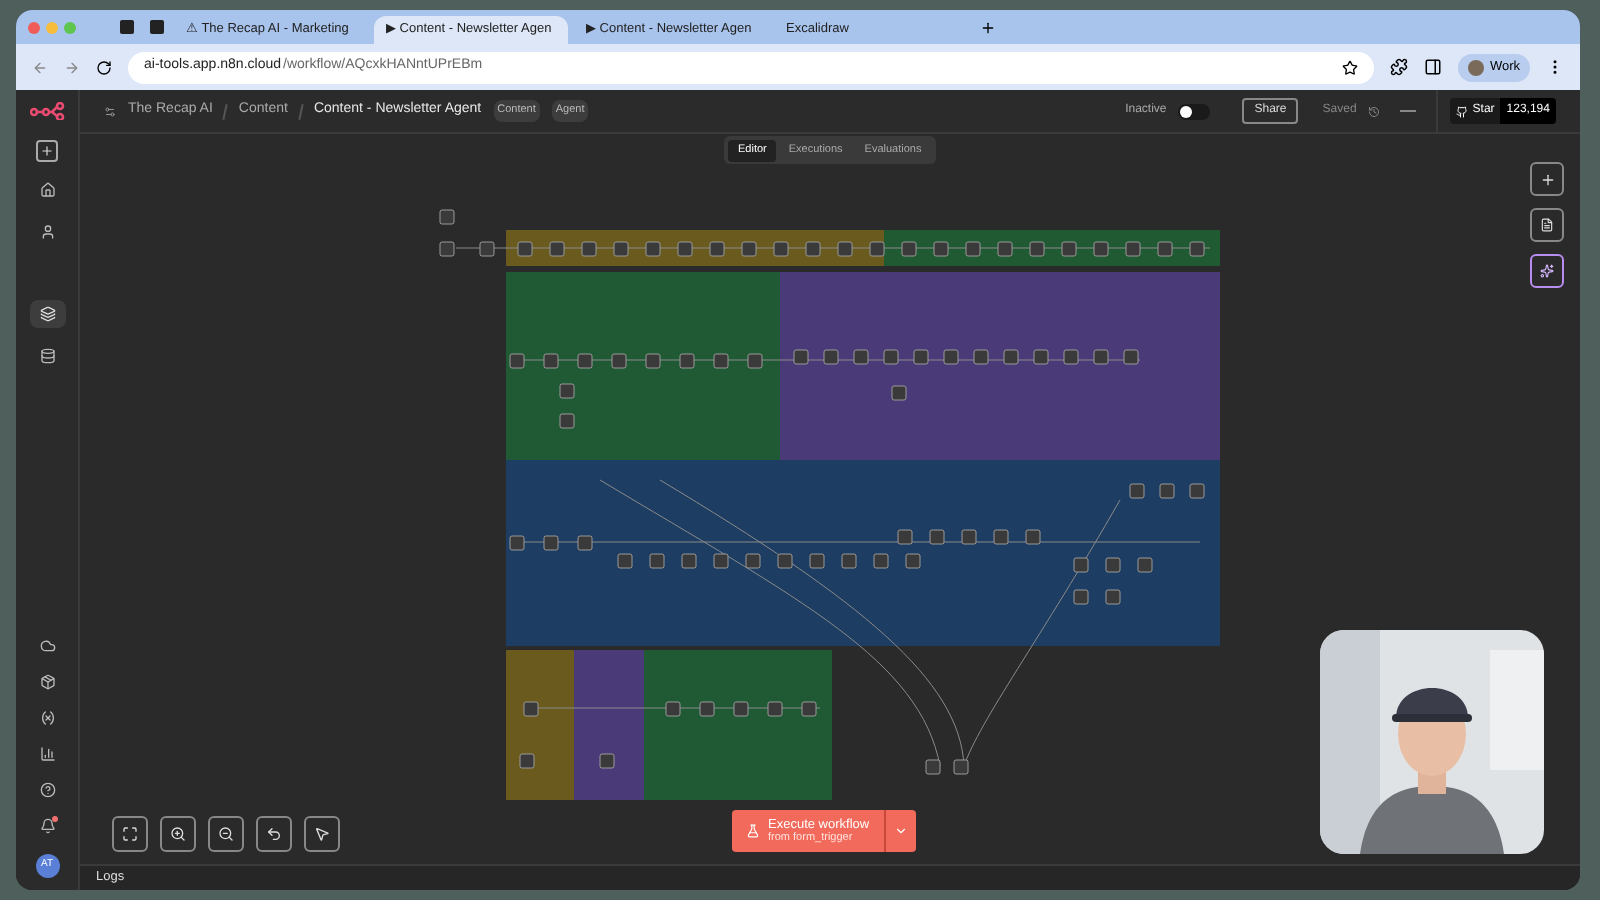 The height and width of the screenshot is (900, 1600). Describe the element at coordinates (47, 646) in the screenshot. I see `cloud-icon` at that location.